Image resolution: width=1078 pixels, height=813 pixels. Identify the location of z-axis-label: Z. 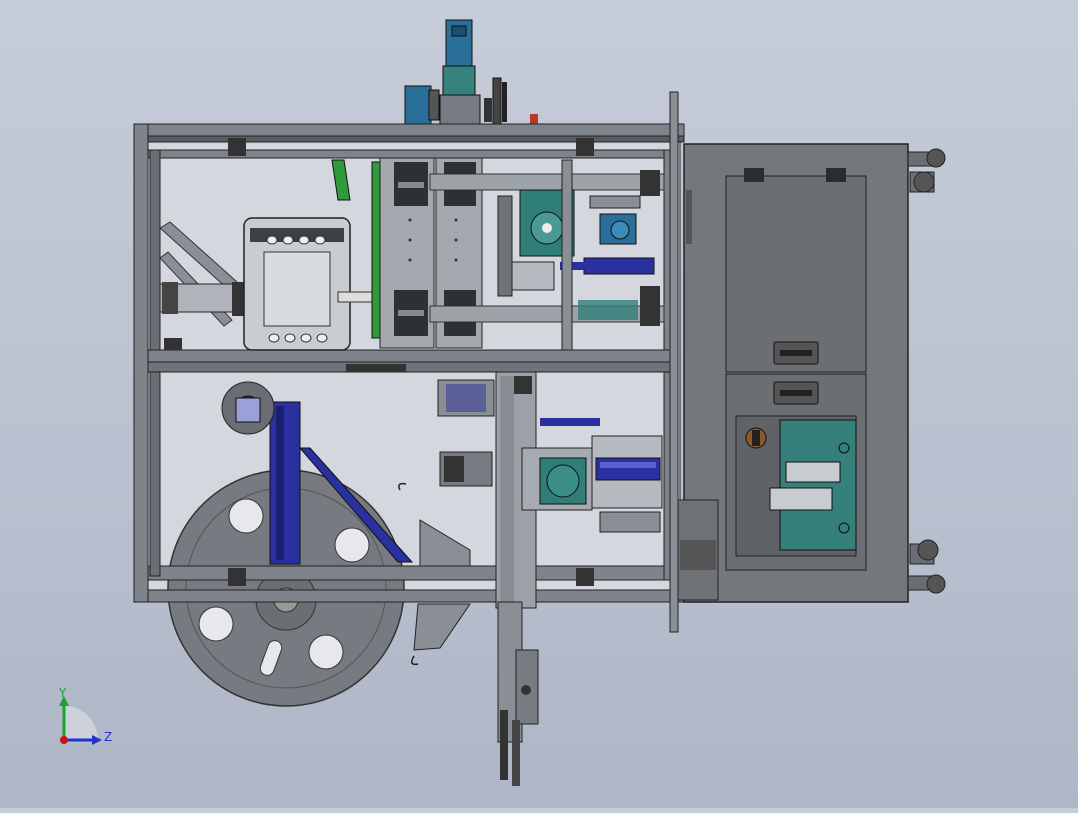
(108, 737).